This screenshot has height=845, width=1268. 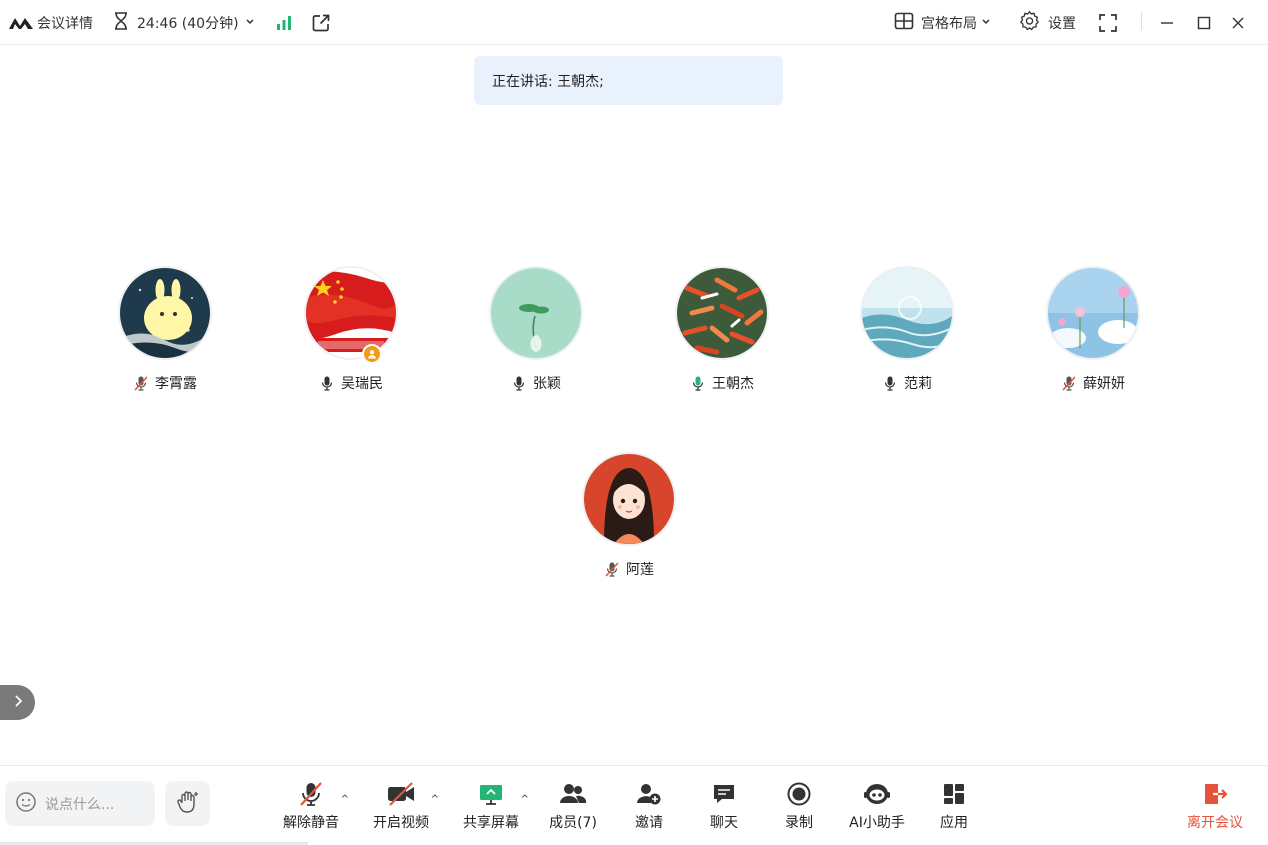 I want to click on speaking-indicator-banner: 正在讲话: 王朝杰;, so click(x=628, y=80).